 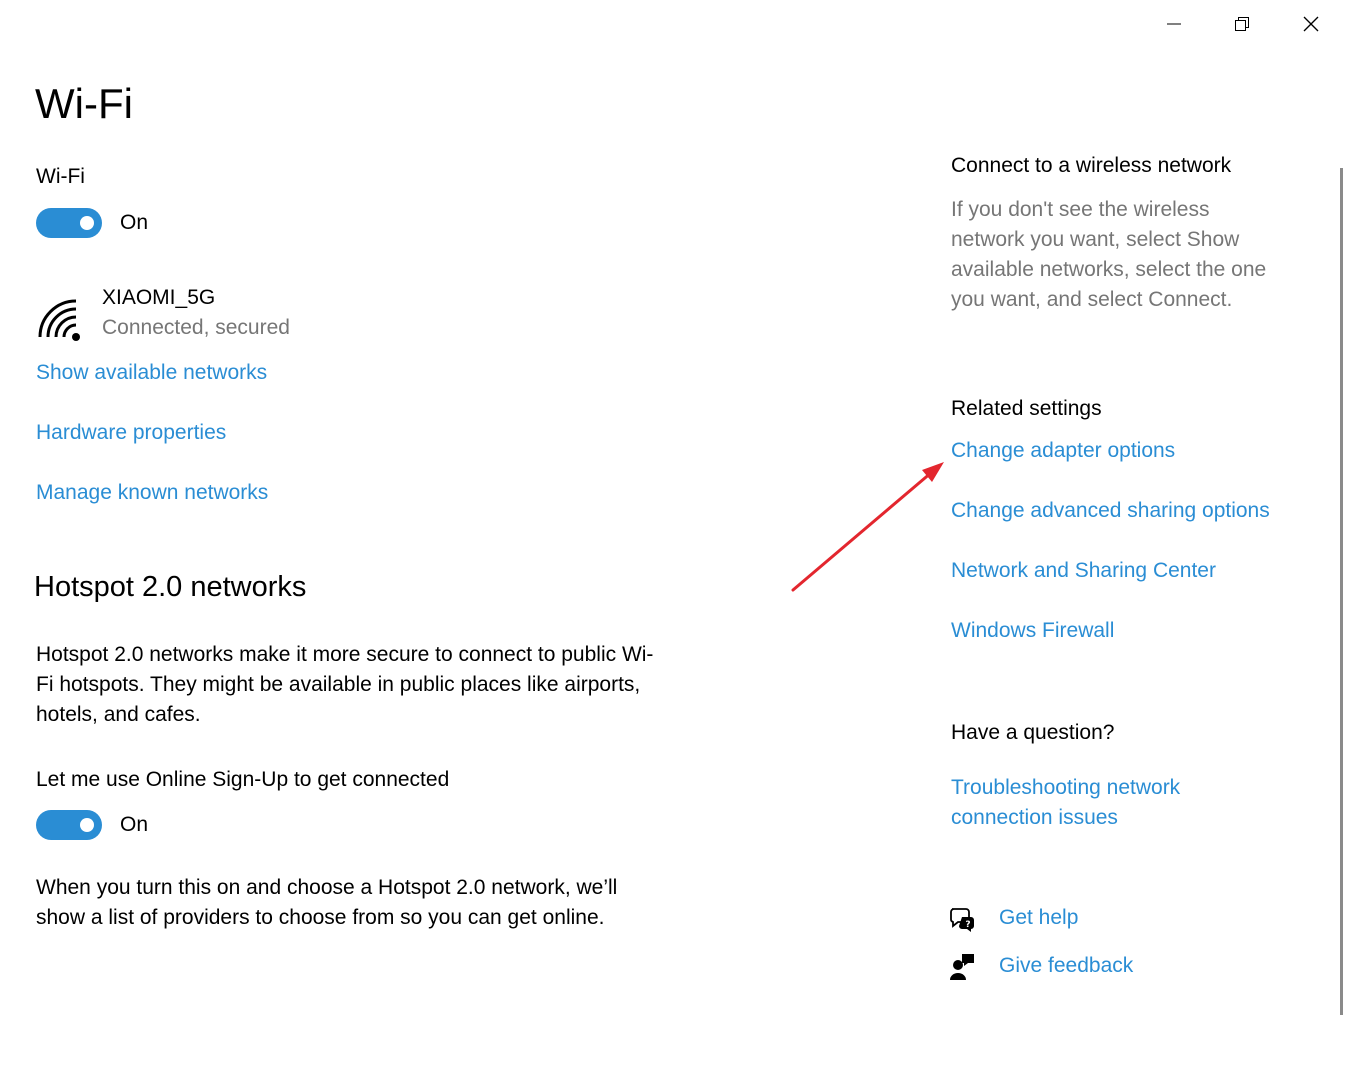 I want to click on connect-help-line: you want, and select Connect., so click(x=1092, y=299).